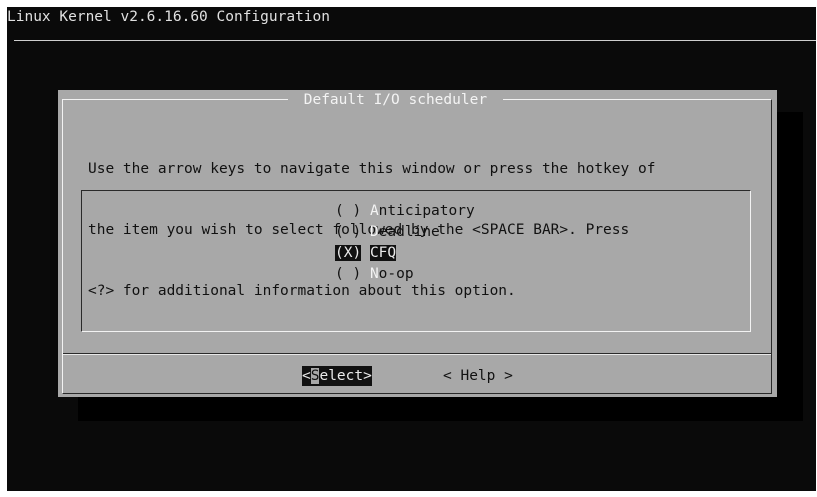 This screenshot has width=817, height=497. I want to click on select-button-label: elect>, so click(345, 376).